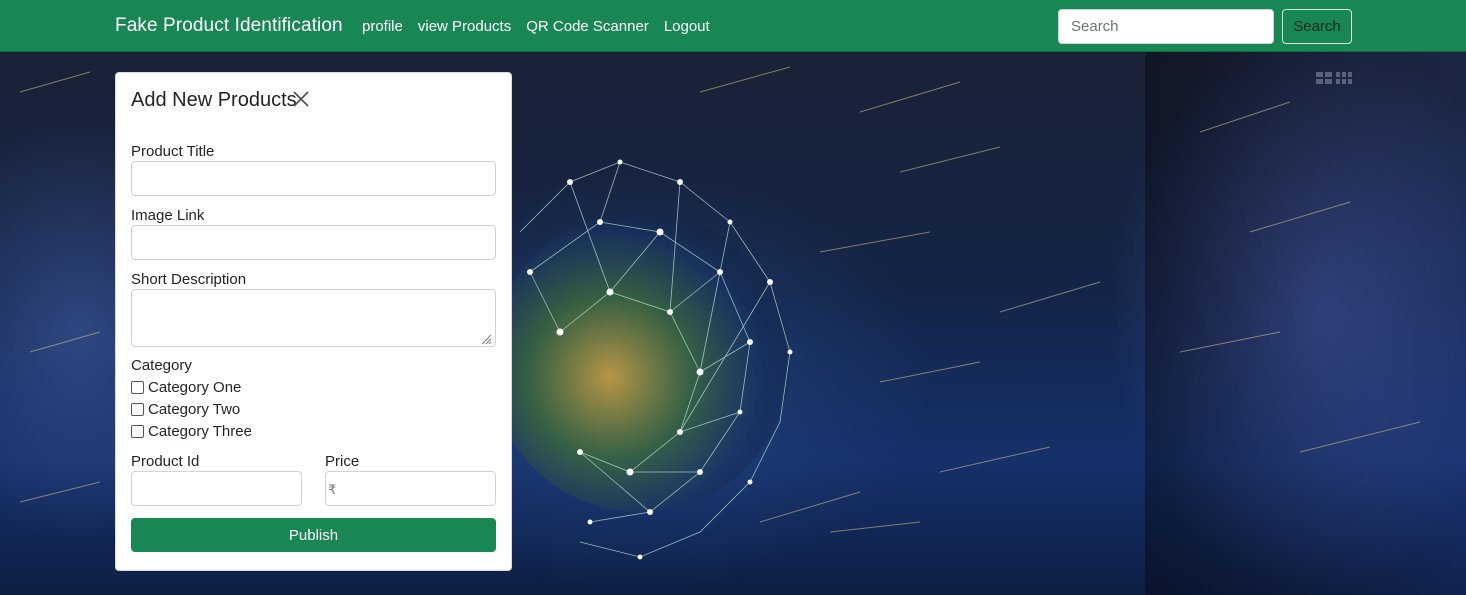  I want to click on category-one-label: Category One, so click(195, 387).